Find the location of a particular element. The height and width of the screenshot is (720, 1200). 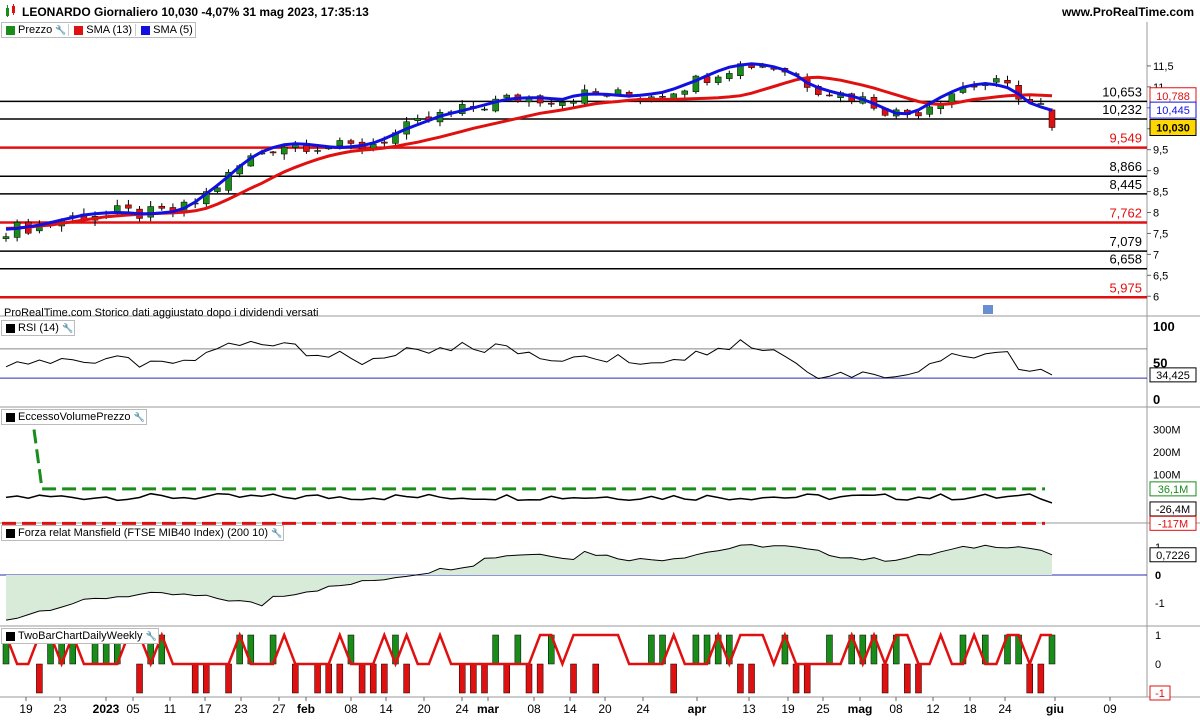

evp-upper-band is located at coordinates (538, 460).